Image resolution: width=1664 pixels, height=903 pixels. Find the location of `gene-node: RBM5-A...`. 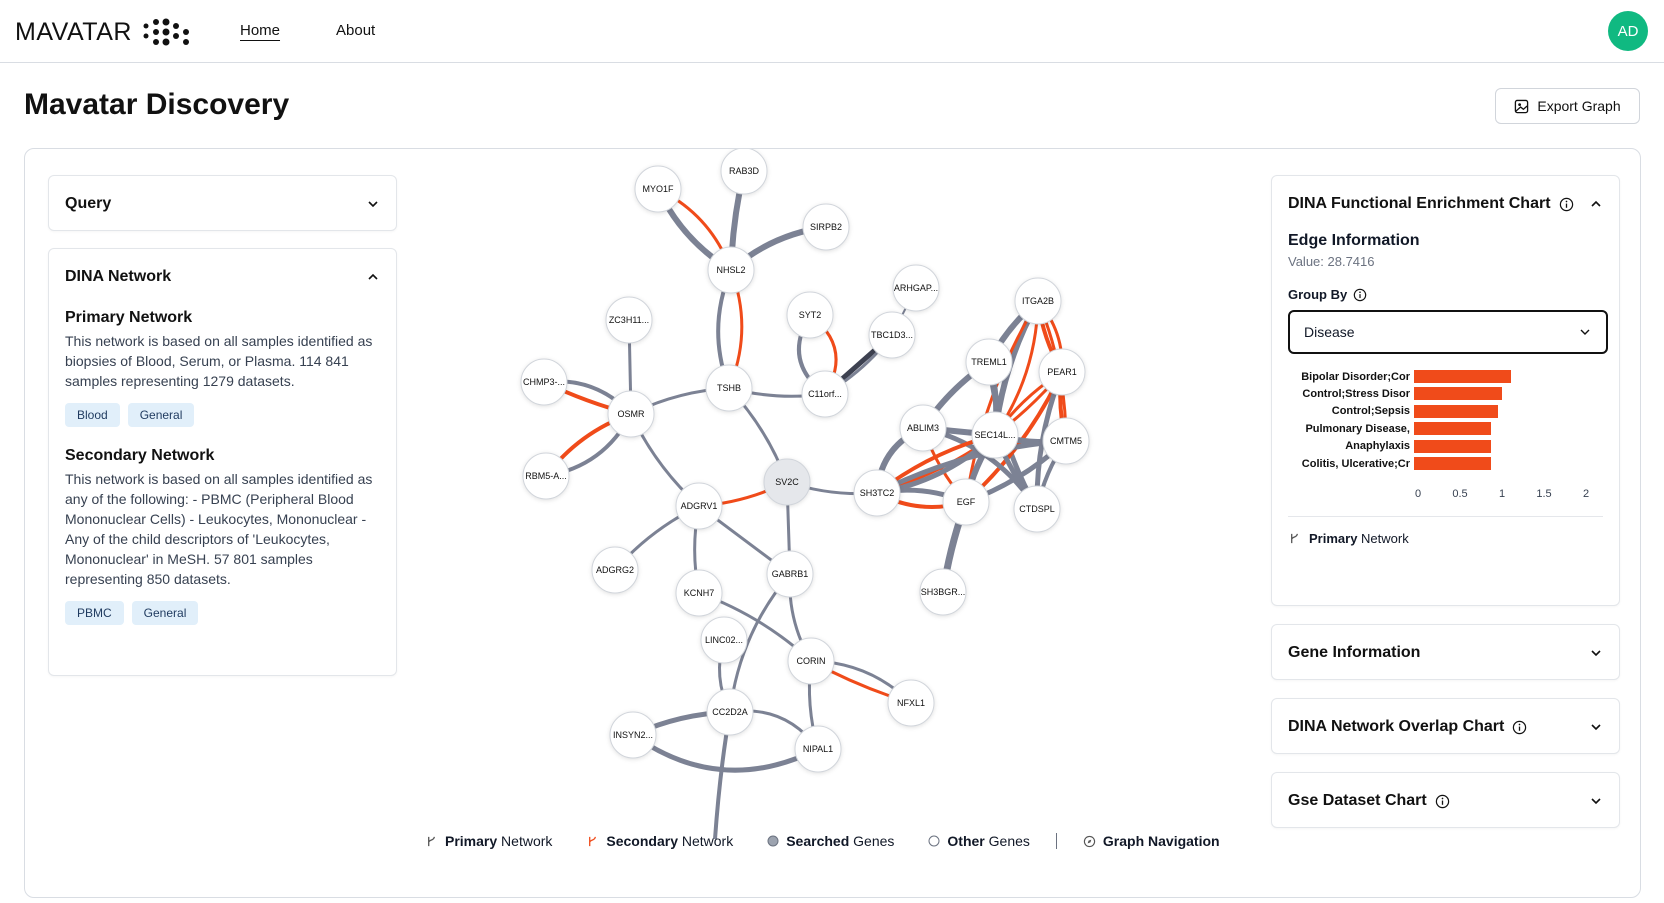

gene-node: RBM5-A... is located at coordinates (546, 476).